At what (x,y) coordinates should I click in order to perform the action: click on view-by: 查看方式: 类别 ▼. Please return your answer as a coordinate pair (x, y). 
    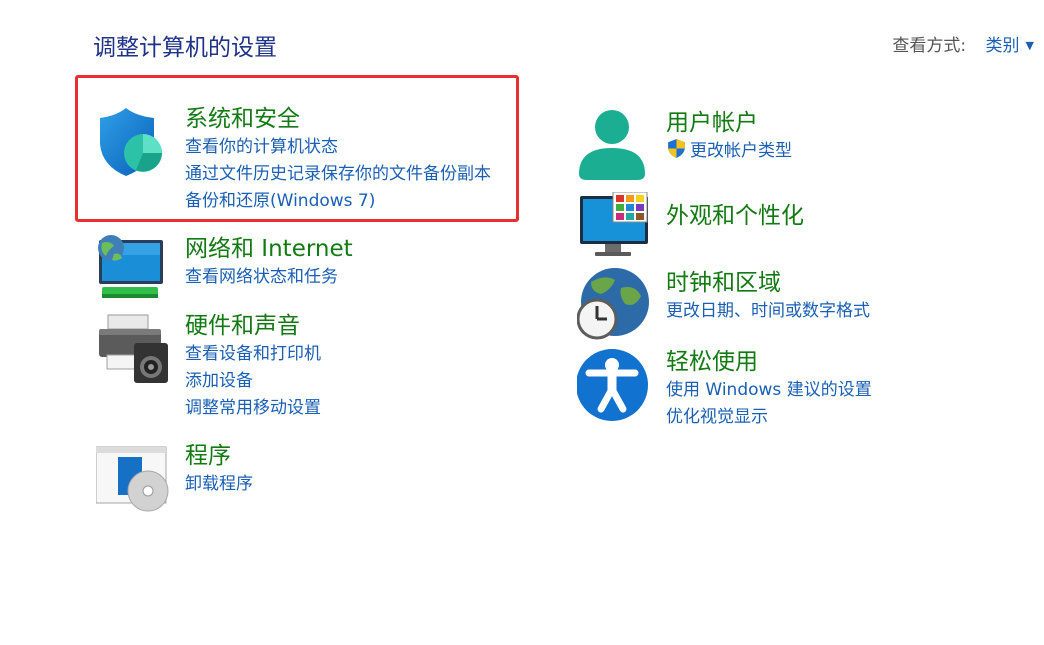
    Looking at the image, I should click on (963, 43).